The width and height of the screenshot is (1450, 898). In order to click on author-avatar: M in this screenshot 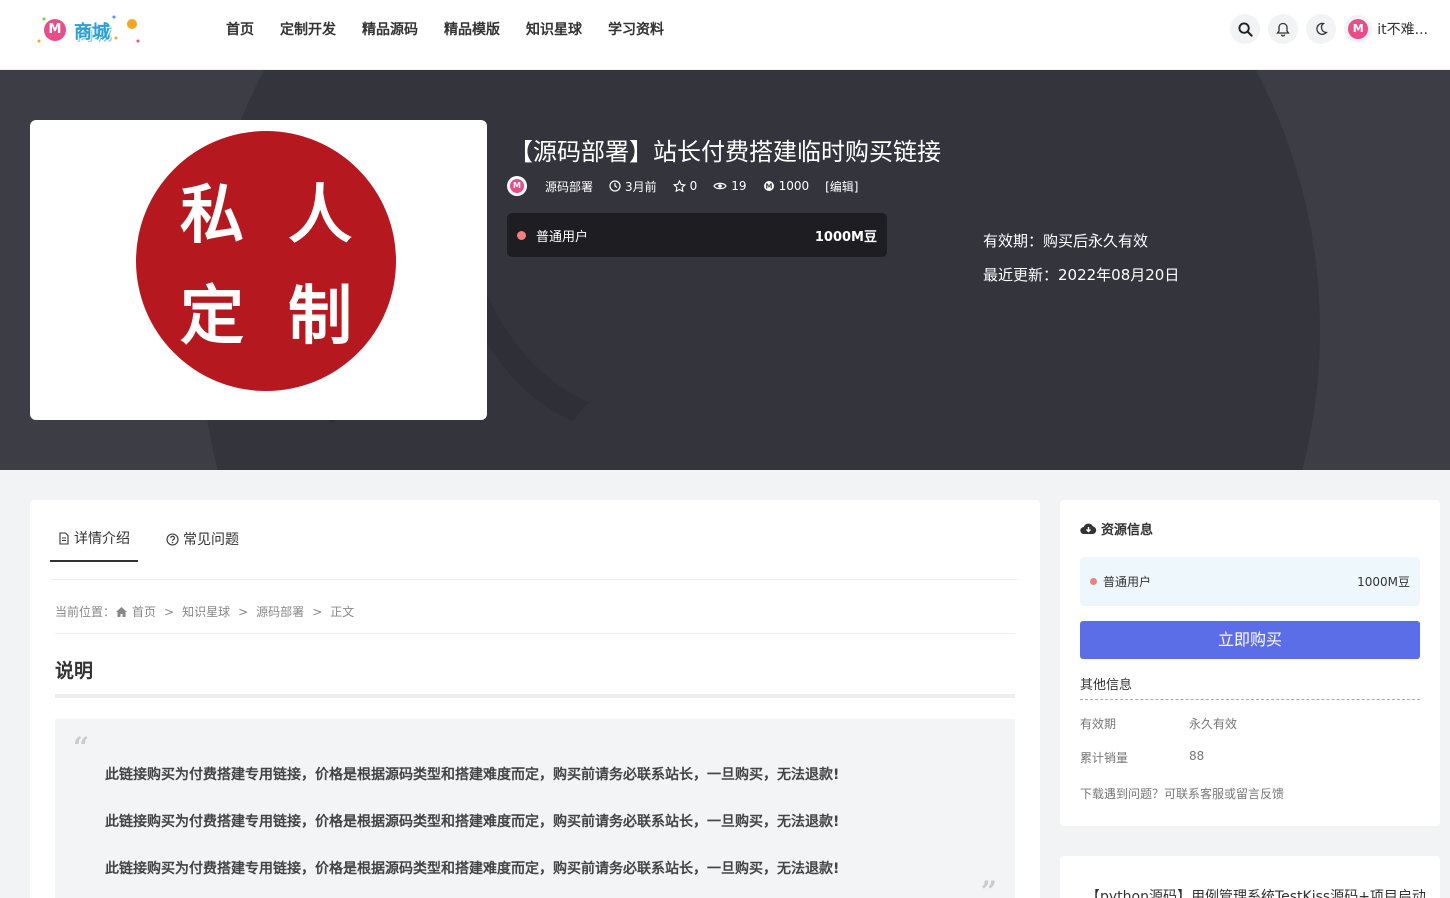, I will do `click(517, 186)`.